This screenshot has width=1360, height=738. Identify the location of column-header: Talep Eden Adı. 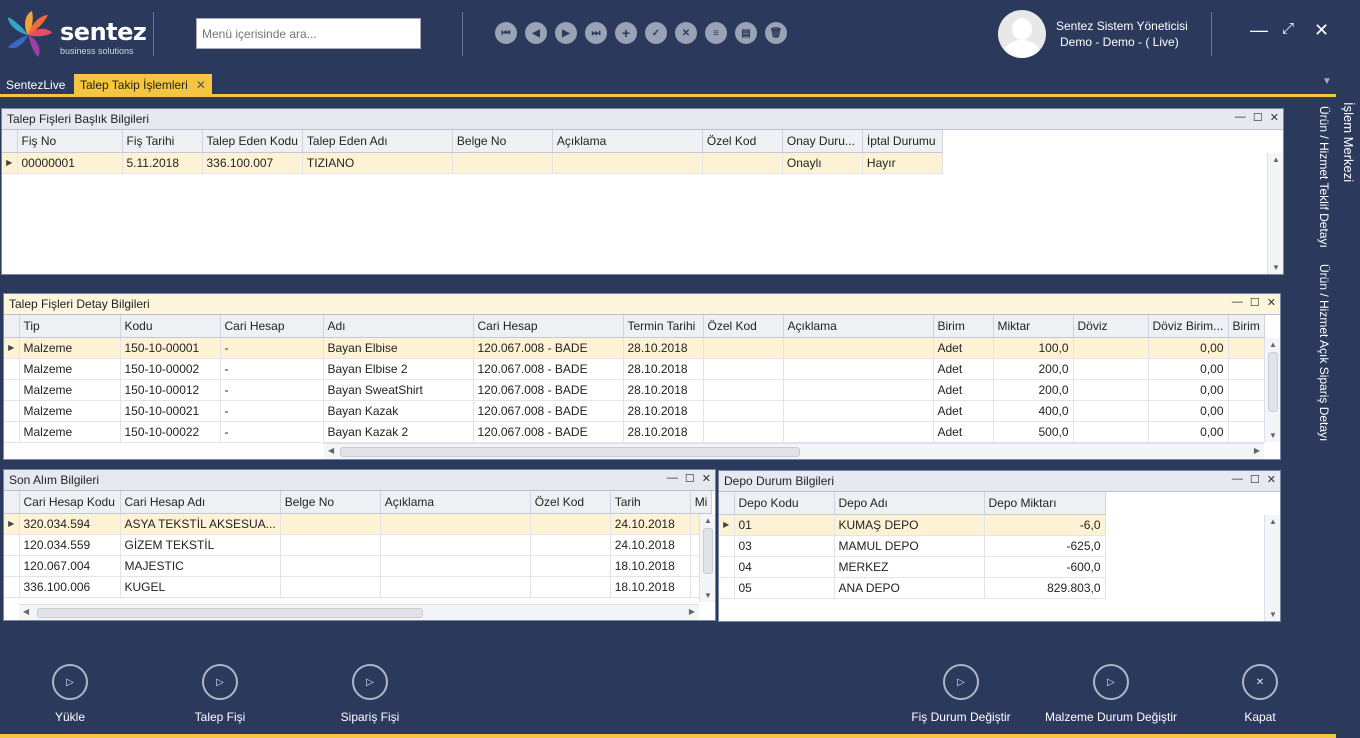
(377, 141).